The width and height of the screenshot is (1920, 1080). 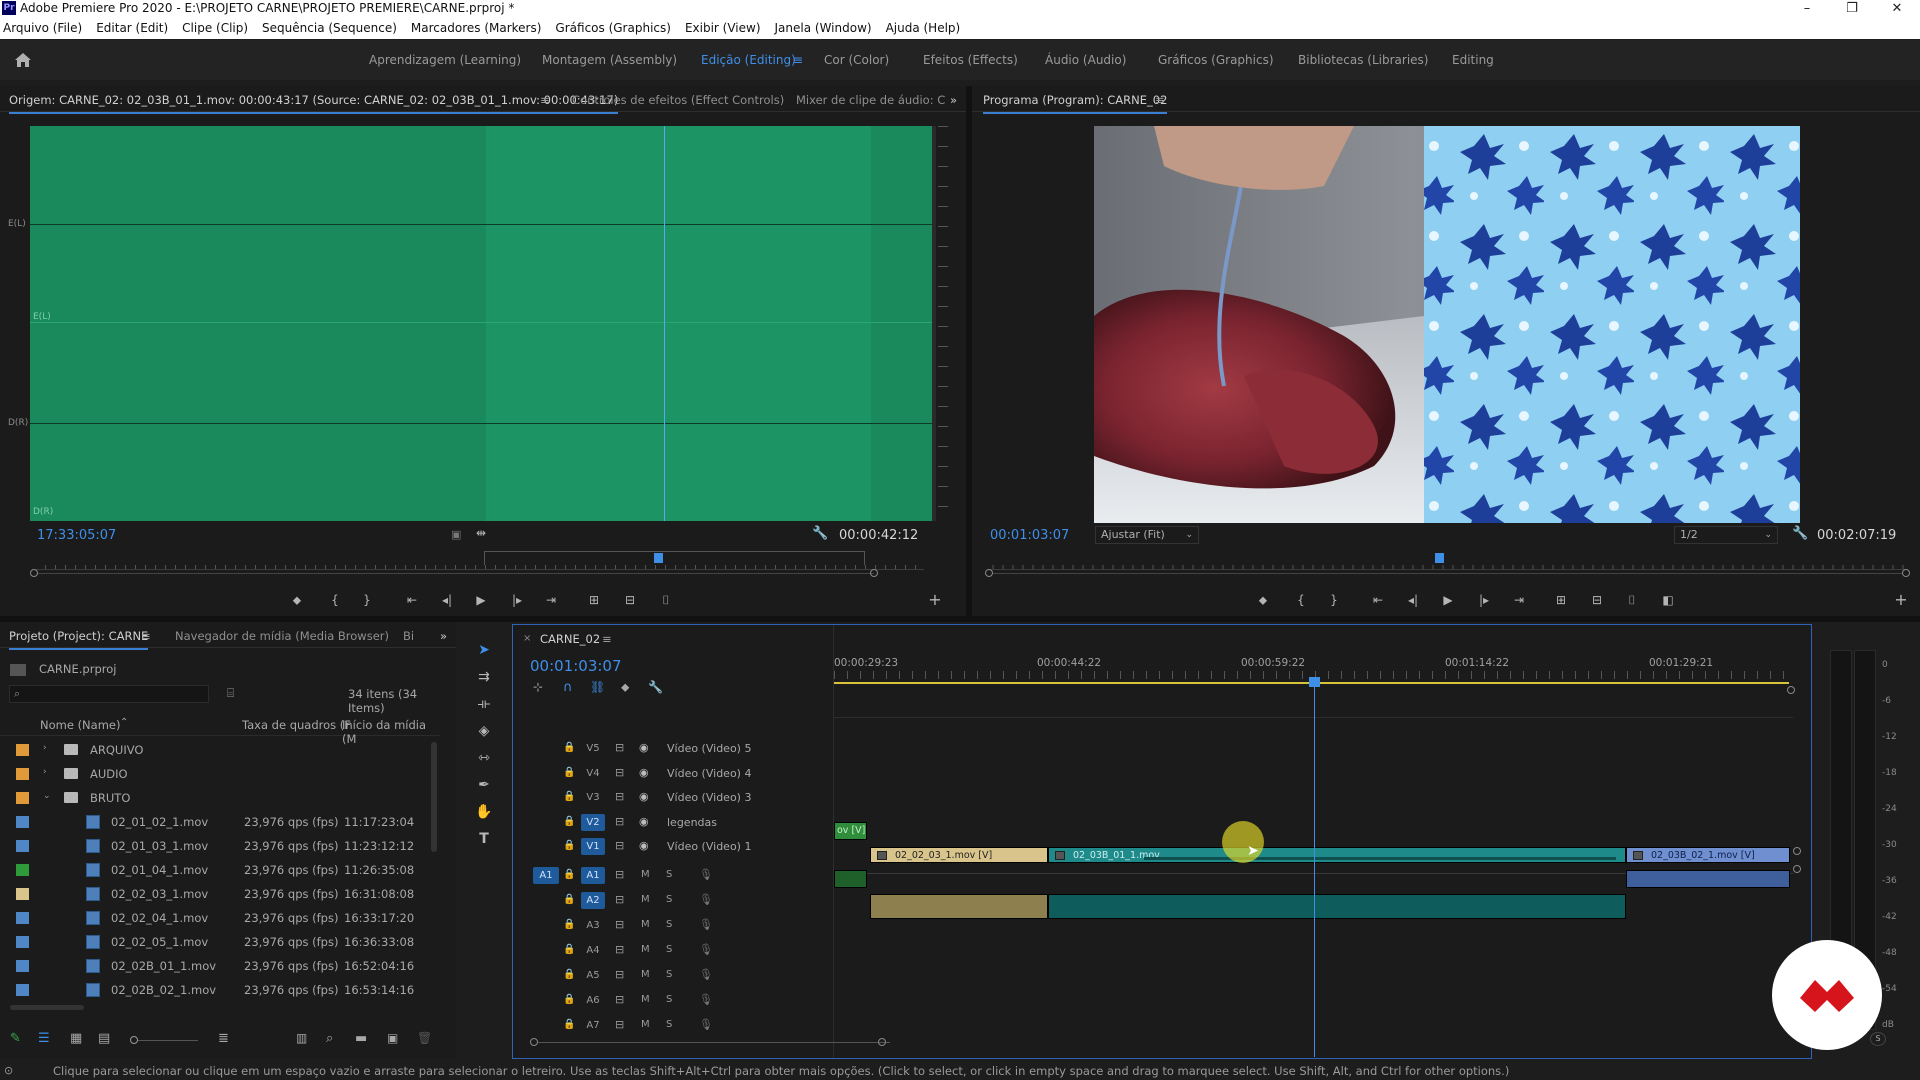 I want to click on nest-insert-icon: ⊹, so click(x=538, y=687).